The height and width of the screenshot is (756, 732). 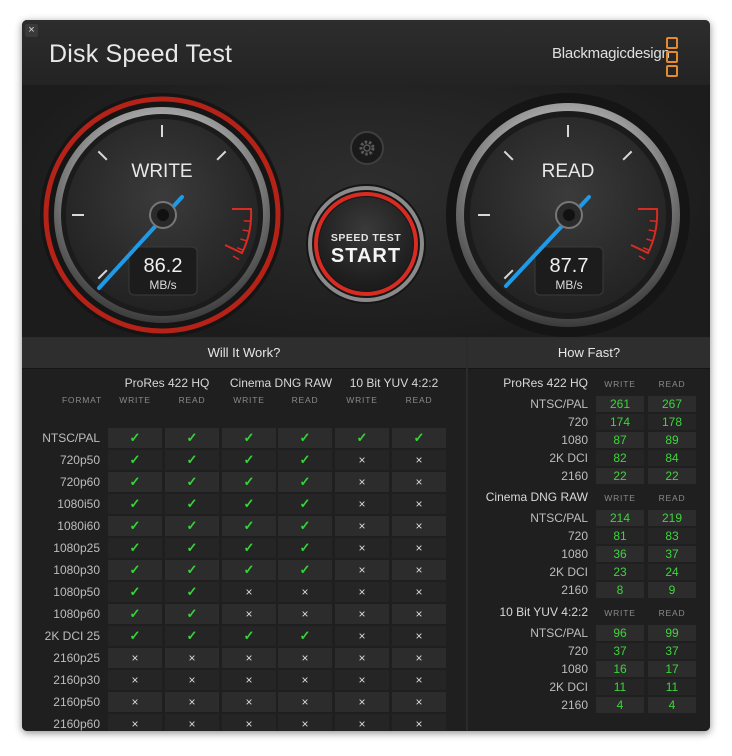 I want to click on how-fast-write-value: 261, so click(x=620, y=404).